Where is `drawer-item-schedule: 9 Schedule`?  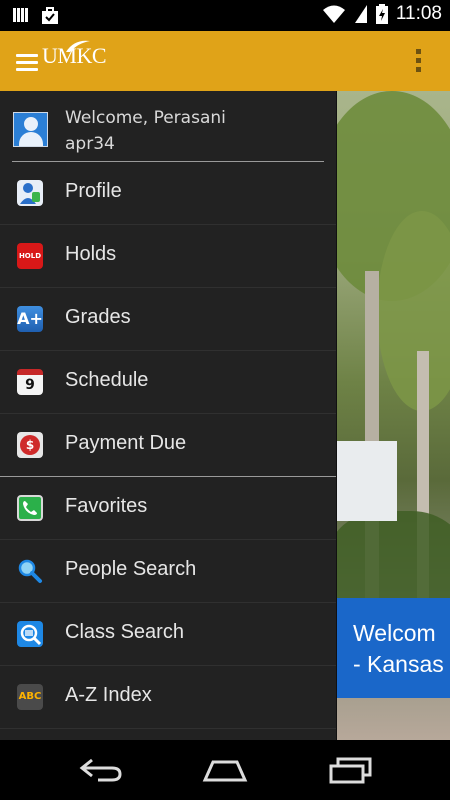 drawer-item-schedule: 9 Schedule is located at coordinates (168, 382).